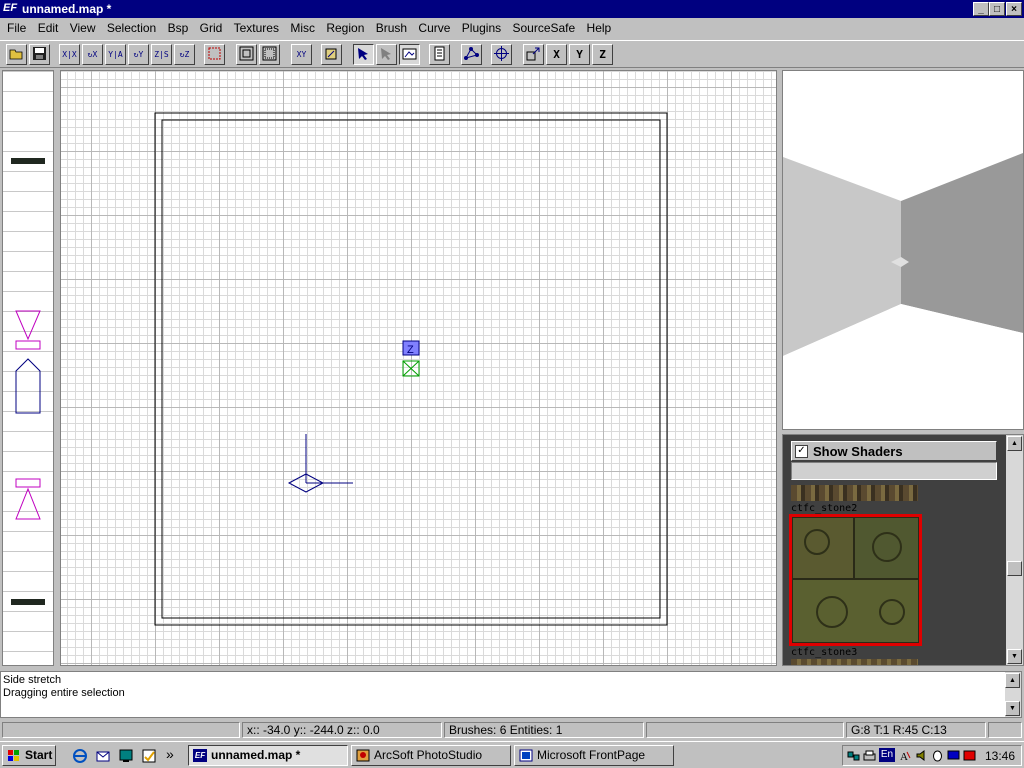  I want to click on console-scrollbar: ▲ ▼, so click(1013, 694).